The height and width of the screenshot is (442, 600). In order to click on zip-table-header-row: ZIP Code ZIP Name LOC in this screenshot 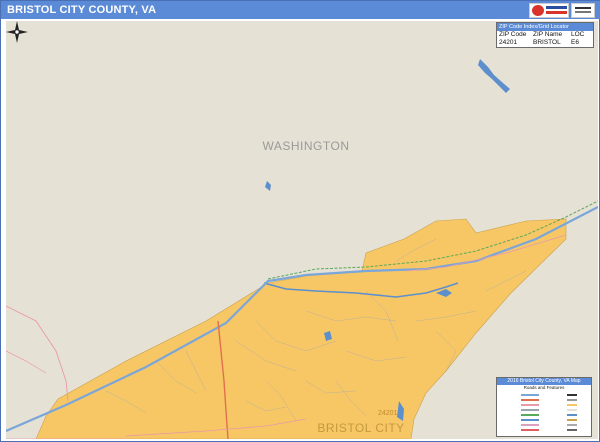, I will do `click(545, 35)`.